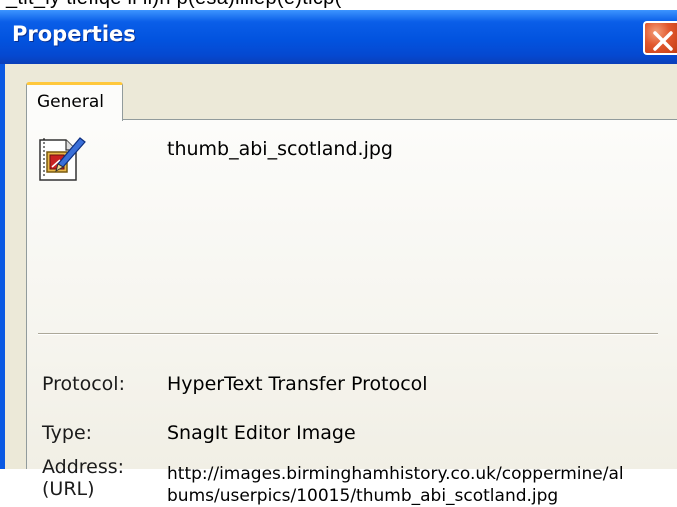 The width and height of the screenshot is (677, 507). I want to click on separator, so click(348, 334).